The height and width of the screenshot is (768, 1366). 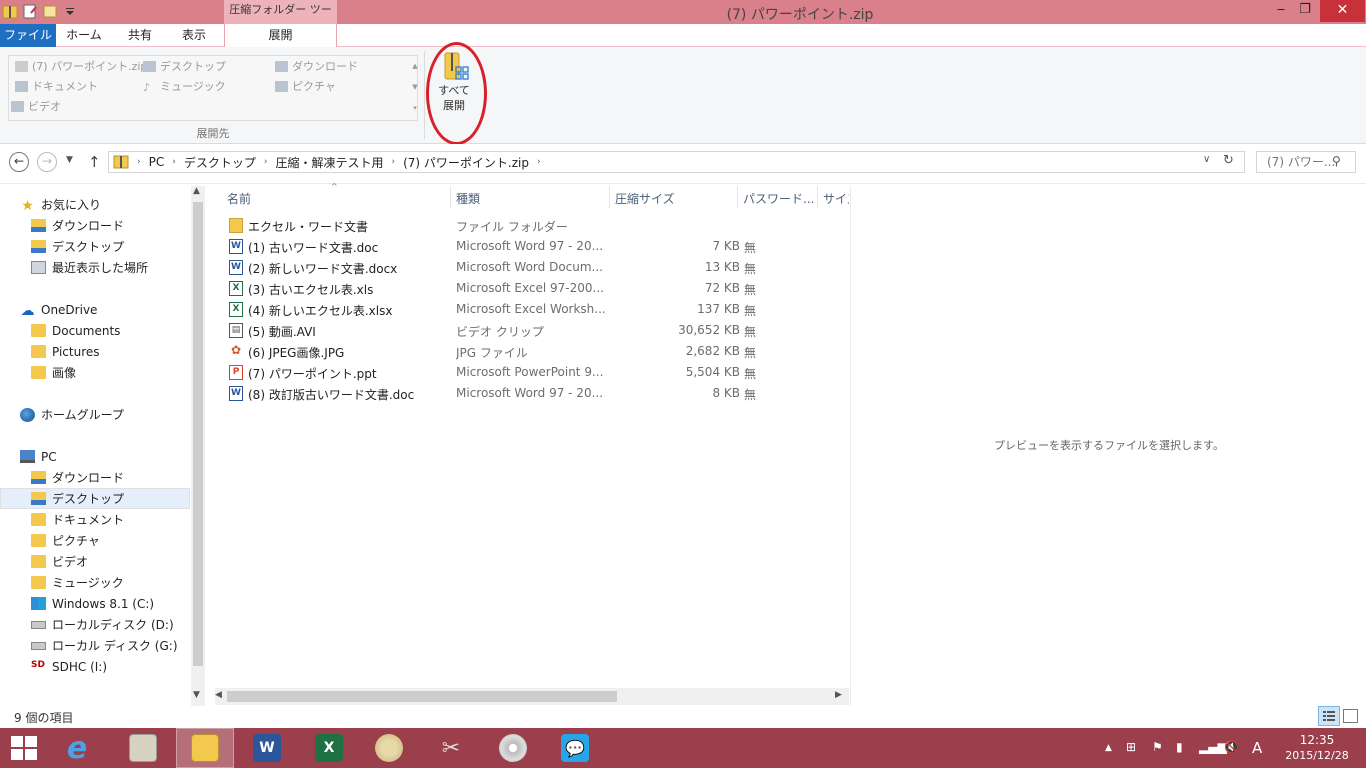 I want to click on scroll-left-icon: ◀, so click(x=218, y=695).